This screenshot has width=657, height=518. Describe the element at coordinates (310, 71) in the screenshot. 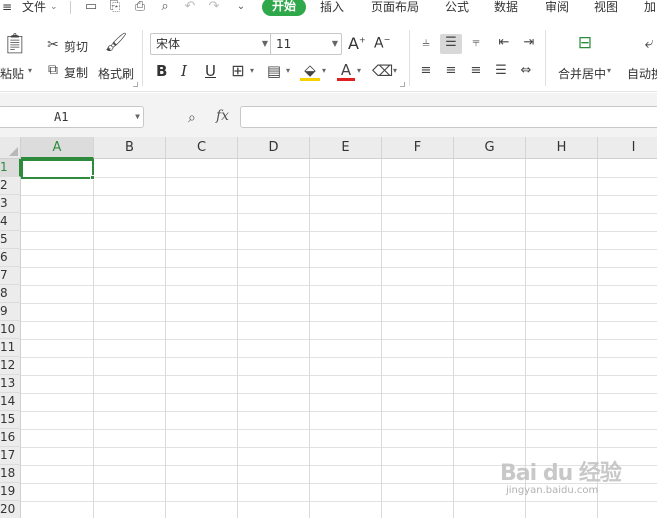

I see `fill-color-icon: ⬙` at that location.